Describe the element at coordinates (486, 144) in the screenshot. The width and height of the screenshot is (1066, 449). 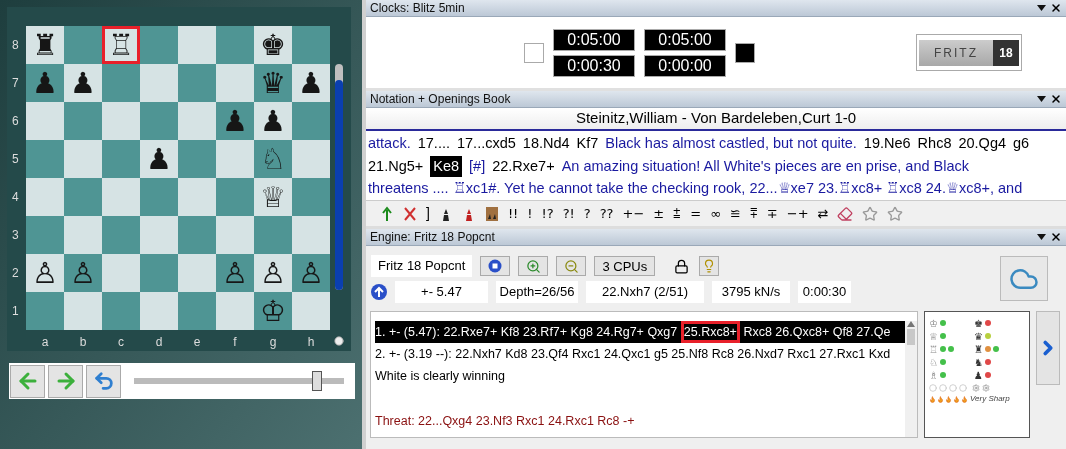
I see `move-text: 17...cxd5` at that location.